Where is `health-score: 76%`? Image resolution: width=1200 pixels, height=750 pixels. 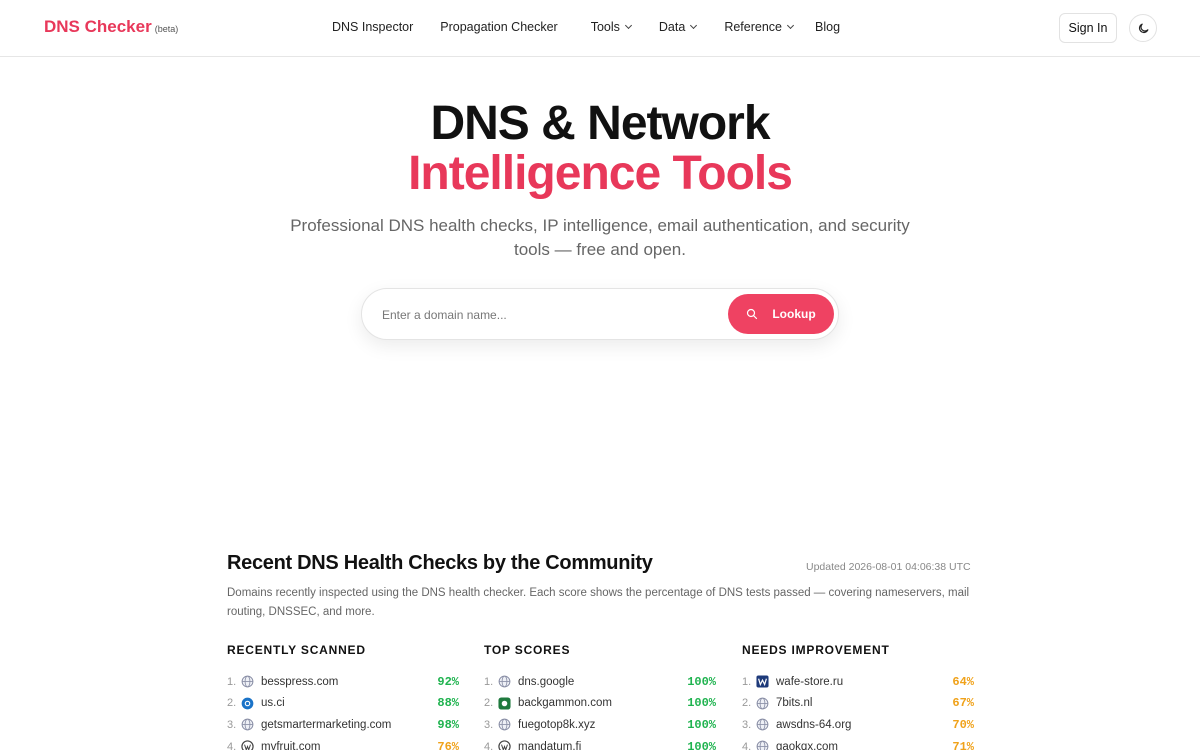
health-score: 76% is located at coordinates (448, 744).